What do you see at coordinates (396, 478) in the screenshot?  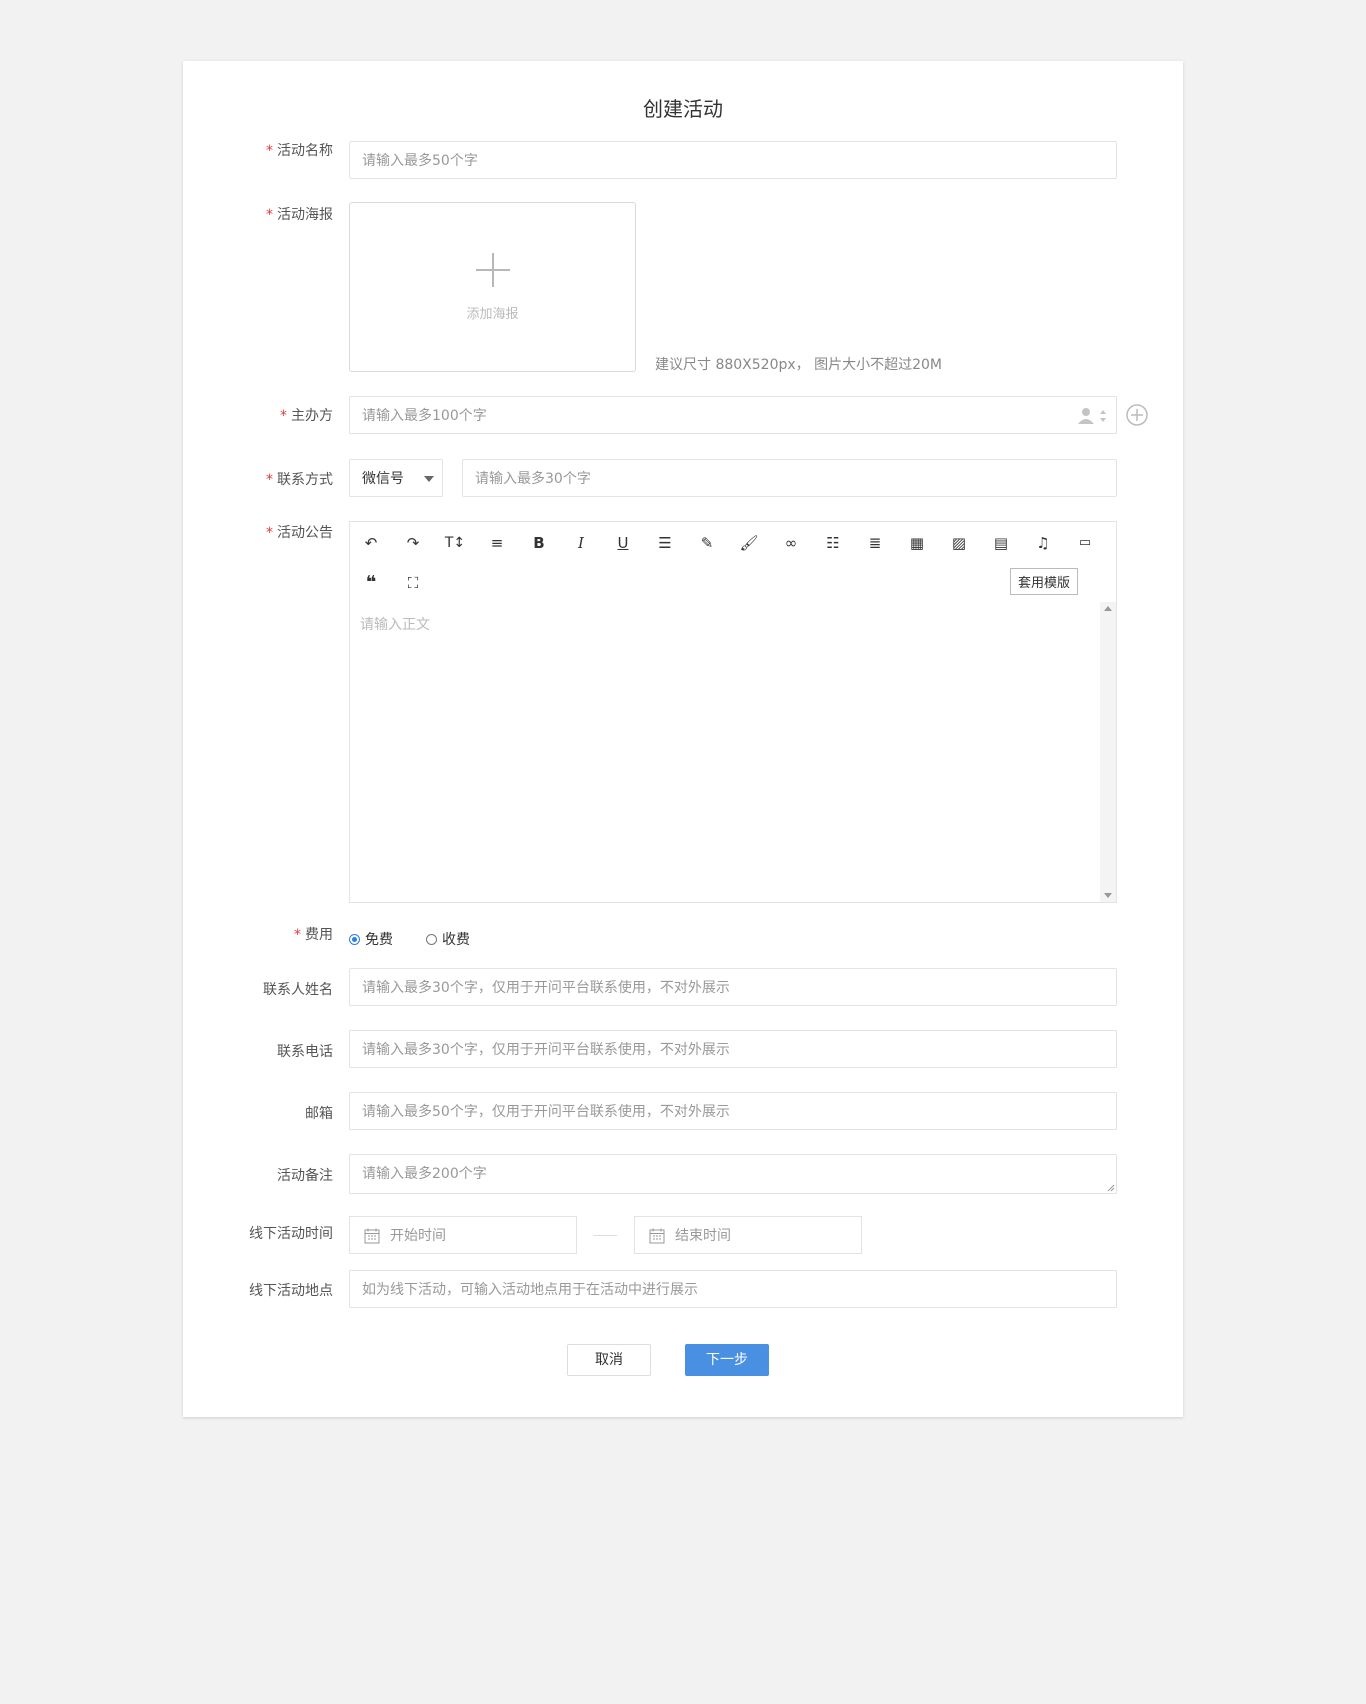 I see `contact-type-select: 微信号` at bounding box center [396, 478].